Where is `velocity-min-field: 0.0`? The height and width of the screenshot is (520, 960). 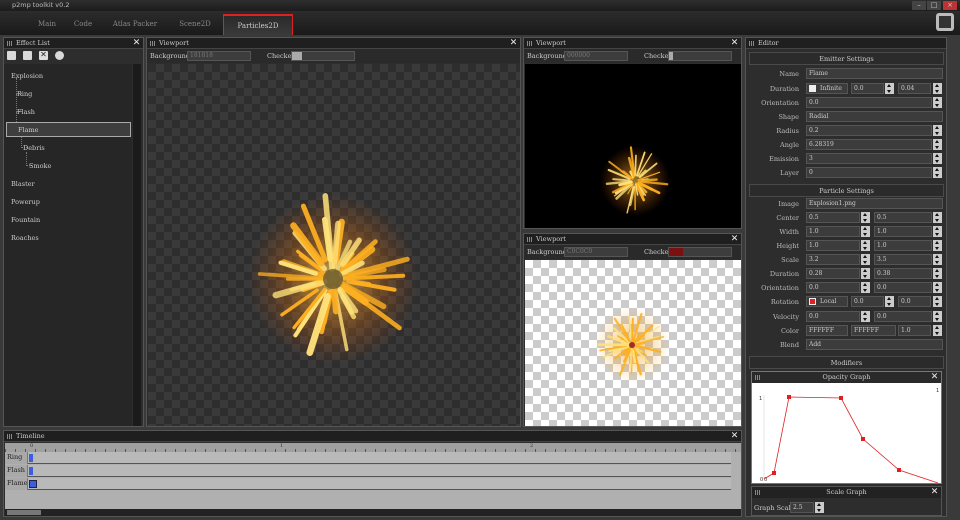
velocity-min-field: 0.0 is located at coordinates (833, 316).